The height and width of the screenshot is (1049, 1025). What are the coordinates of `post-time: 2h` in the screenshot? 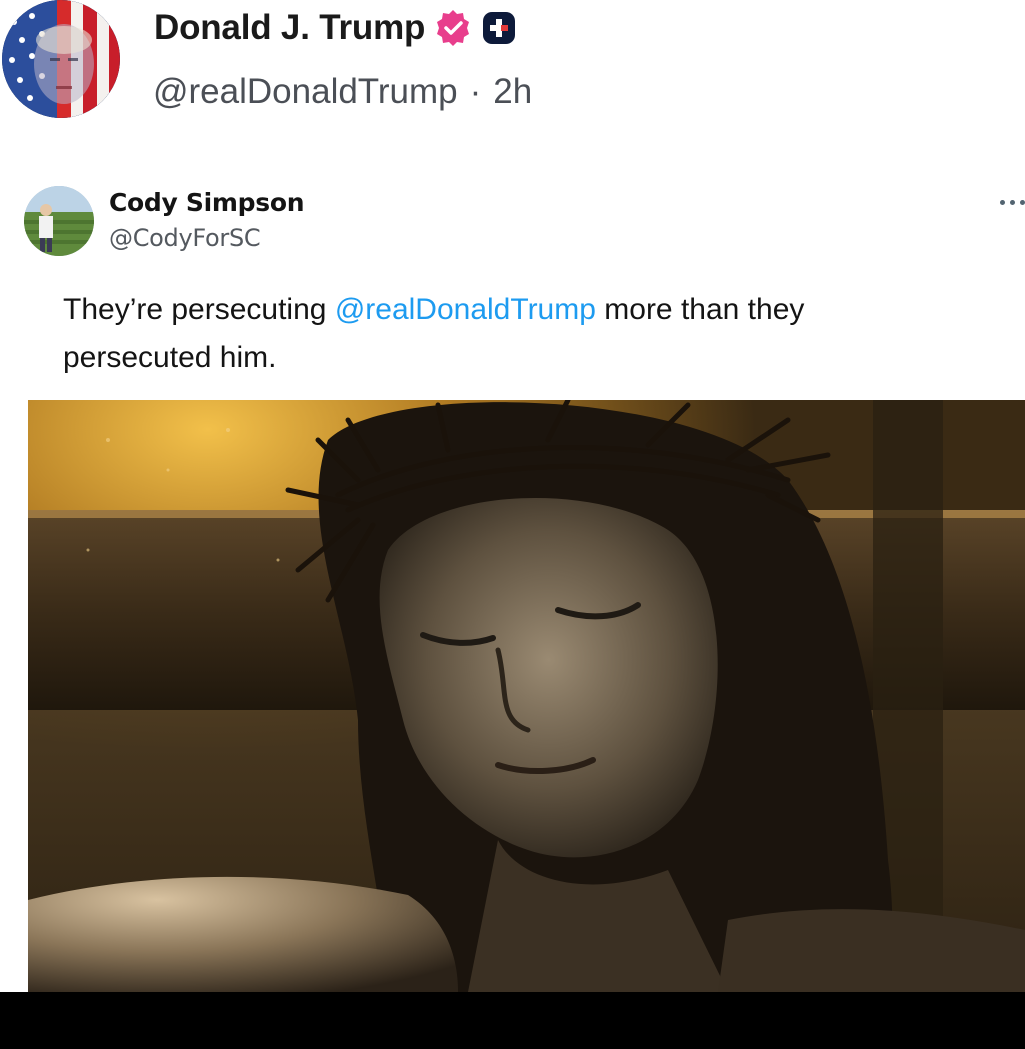 It's located at (512, 92).